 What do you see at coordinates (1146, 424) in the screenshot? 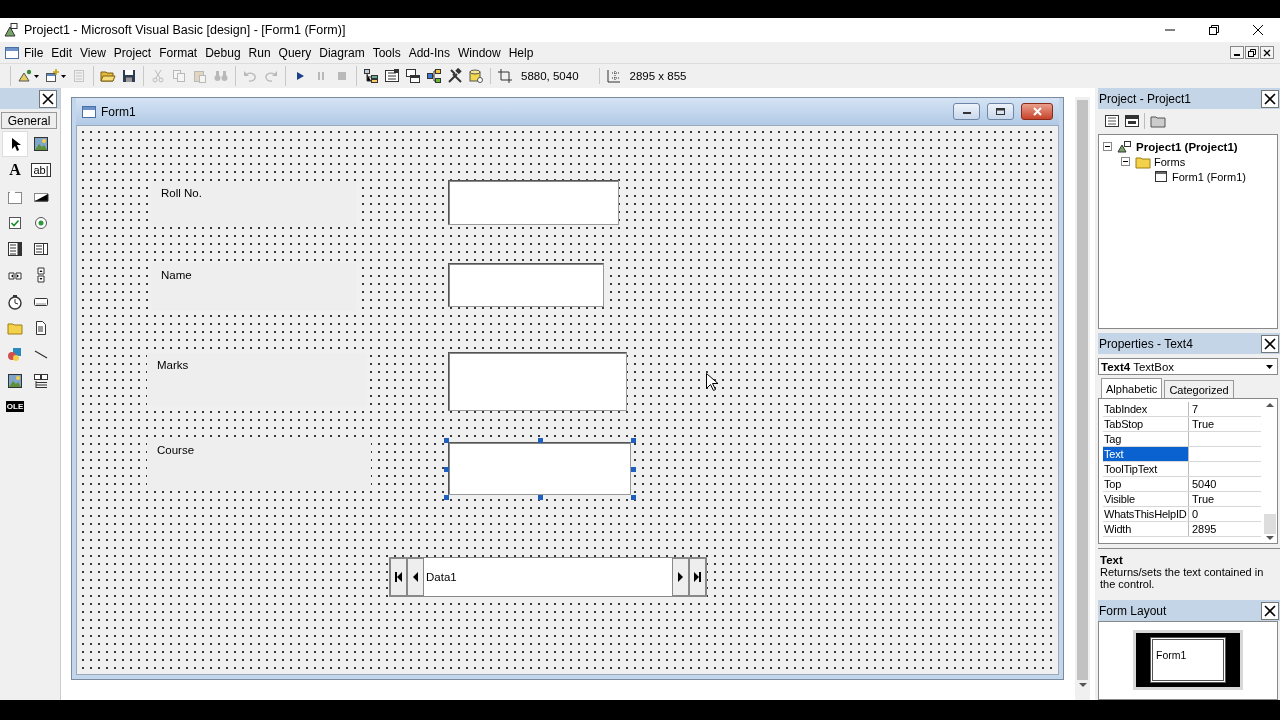
I see `property-name: TabStop` at bounding box center [1146, 424].